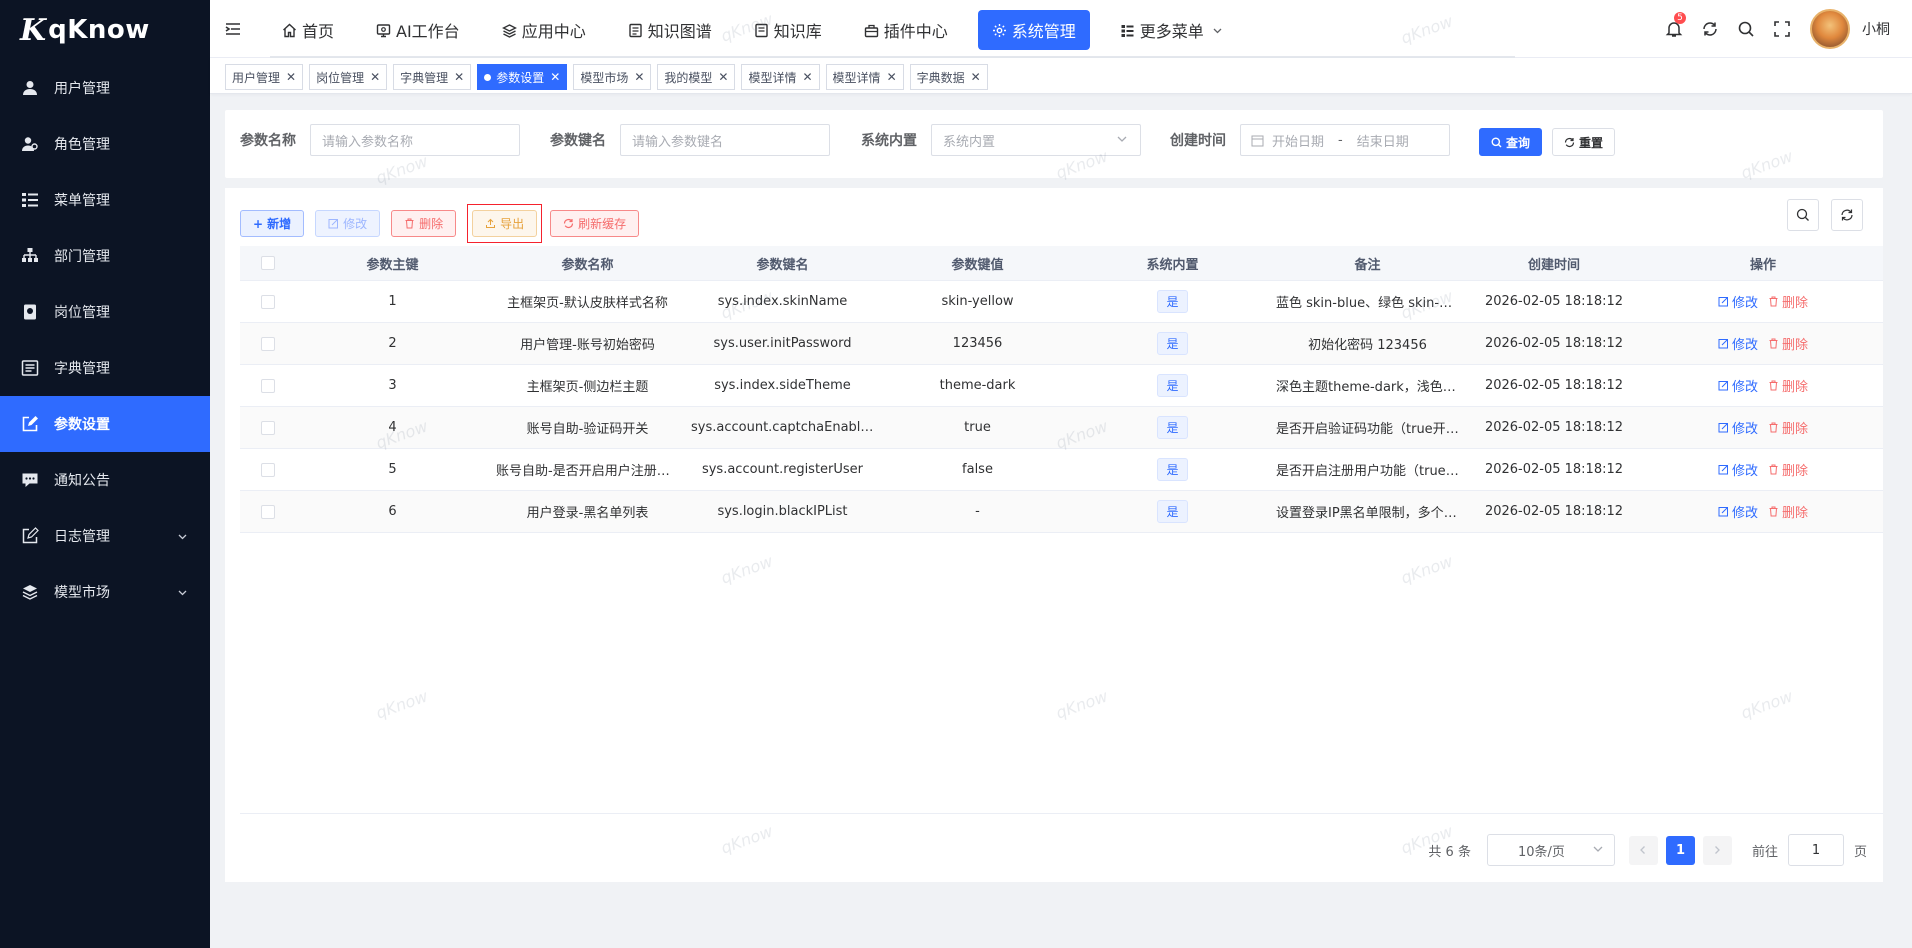 This screenshot has height=948, width=1912. I want to click on edit-icon, so click(30, 424).